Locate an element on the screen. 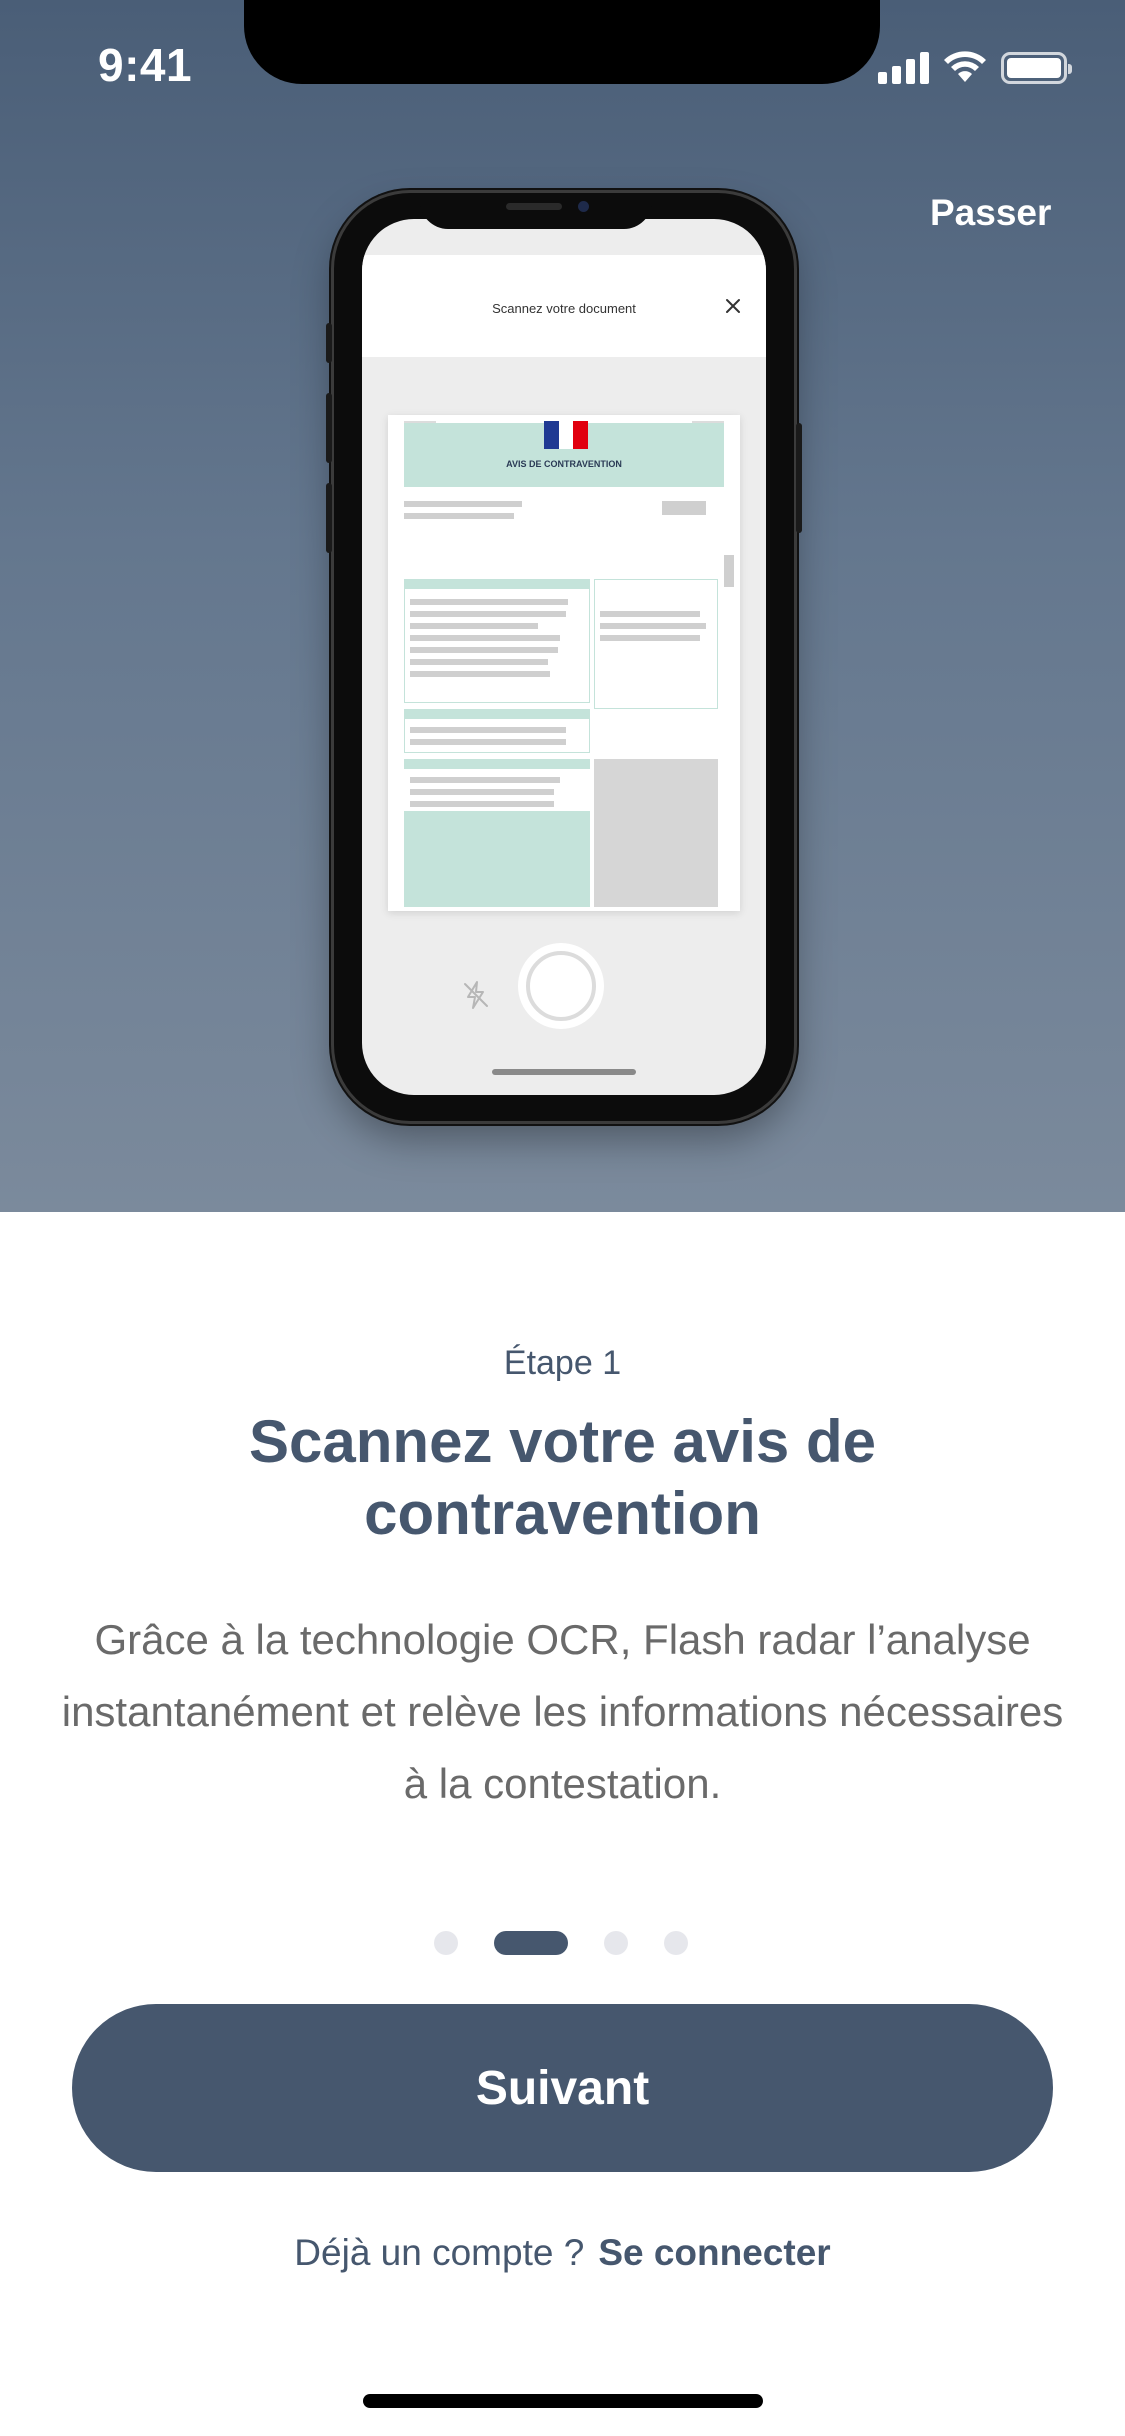 The image size is (1125, 2436). page-indicator is located at coordinates (579, 1943).